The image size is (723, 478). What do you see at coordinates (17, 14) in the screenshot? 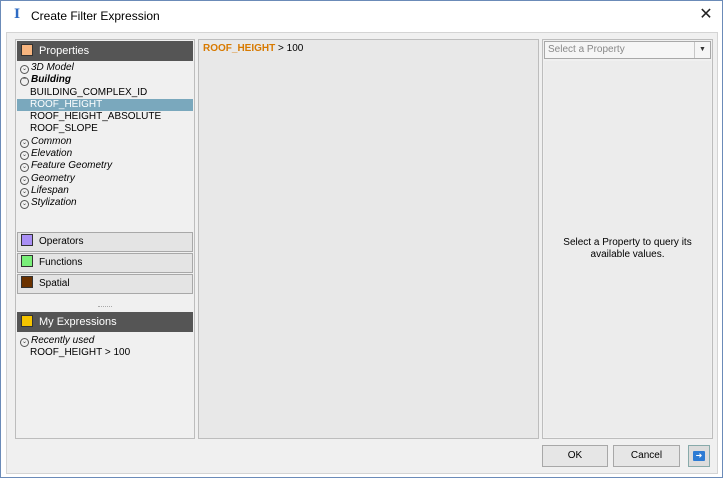
I see `filter-app-icon: I` at bounding box center [17, 14].